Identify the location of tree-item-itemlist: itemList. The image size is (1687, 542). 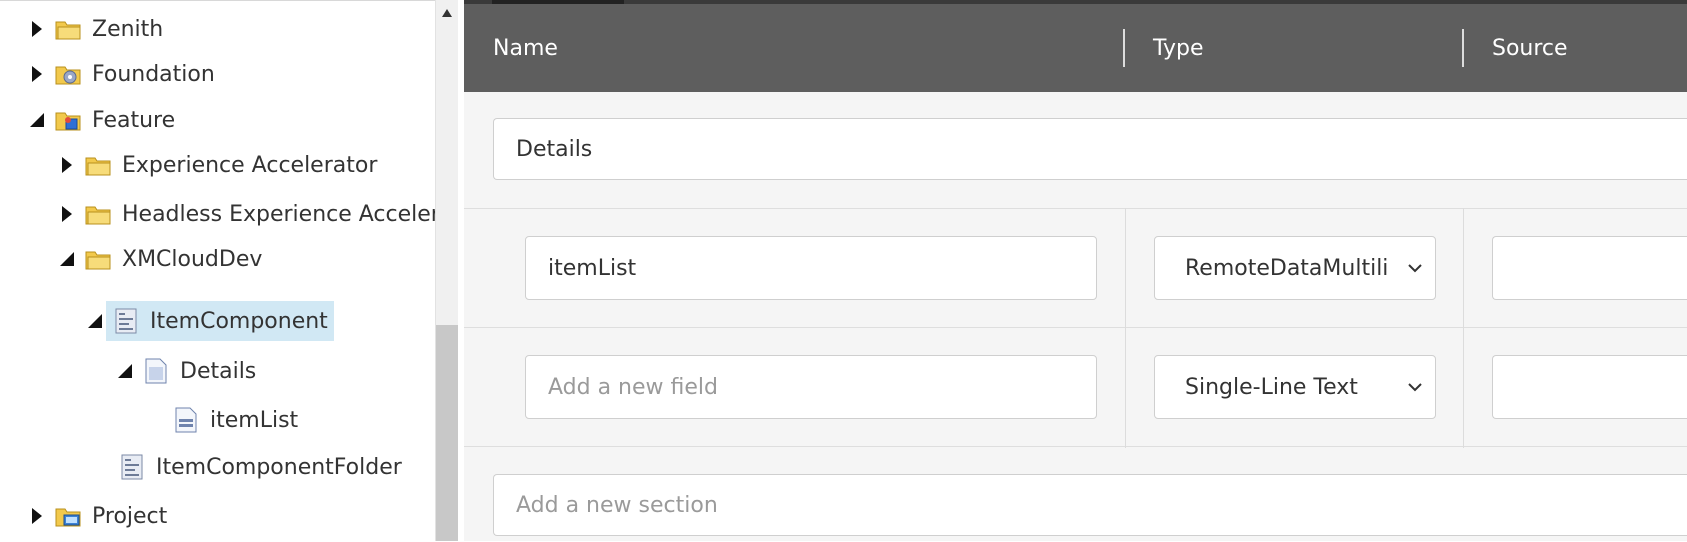
(221, 420).